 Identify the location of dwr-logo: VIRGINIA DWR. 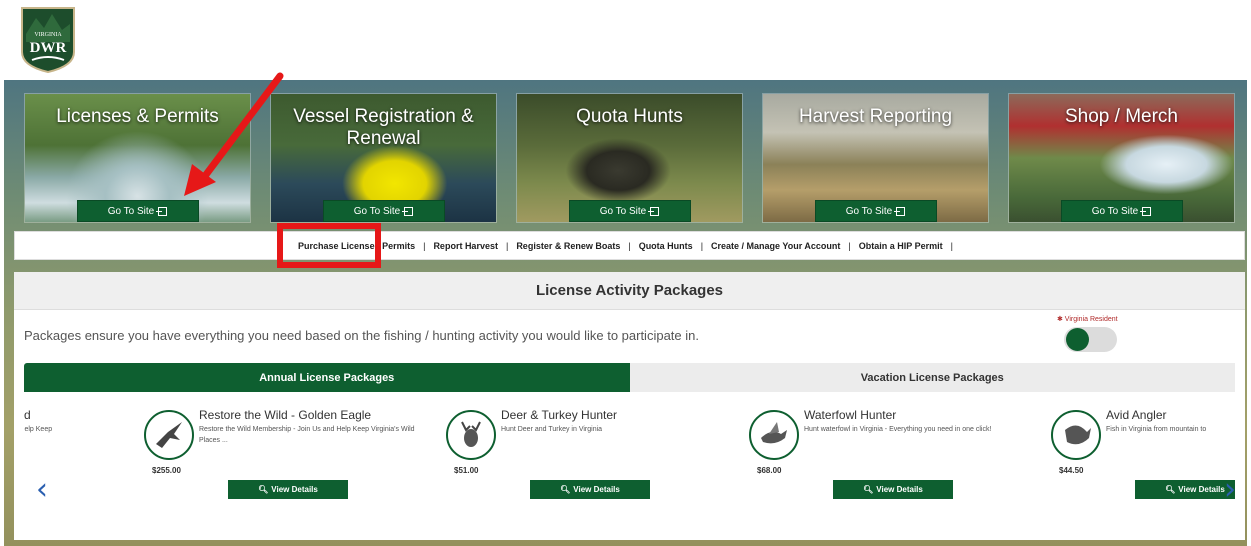
(48, 39).